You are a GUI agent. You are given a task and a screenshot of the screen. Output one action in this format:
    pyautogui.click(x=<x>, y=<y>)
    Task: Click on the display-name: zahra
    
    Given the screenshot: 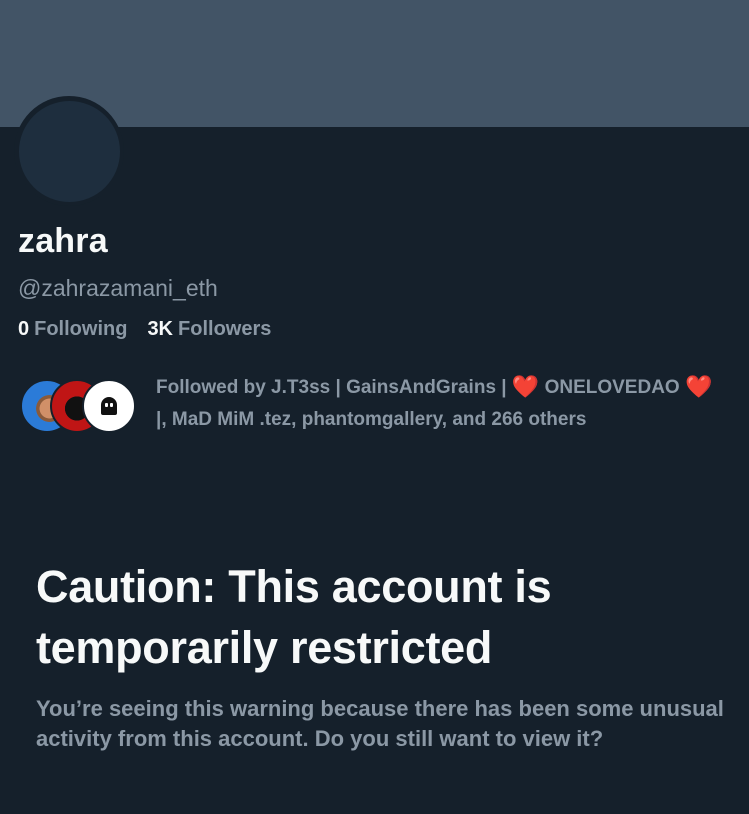 What is the action you would take?
    pyautogui.click(x=63, y=241)
    